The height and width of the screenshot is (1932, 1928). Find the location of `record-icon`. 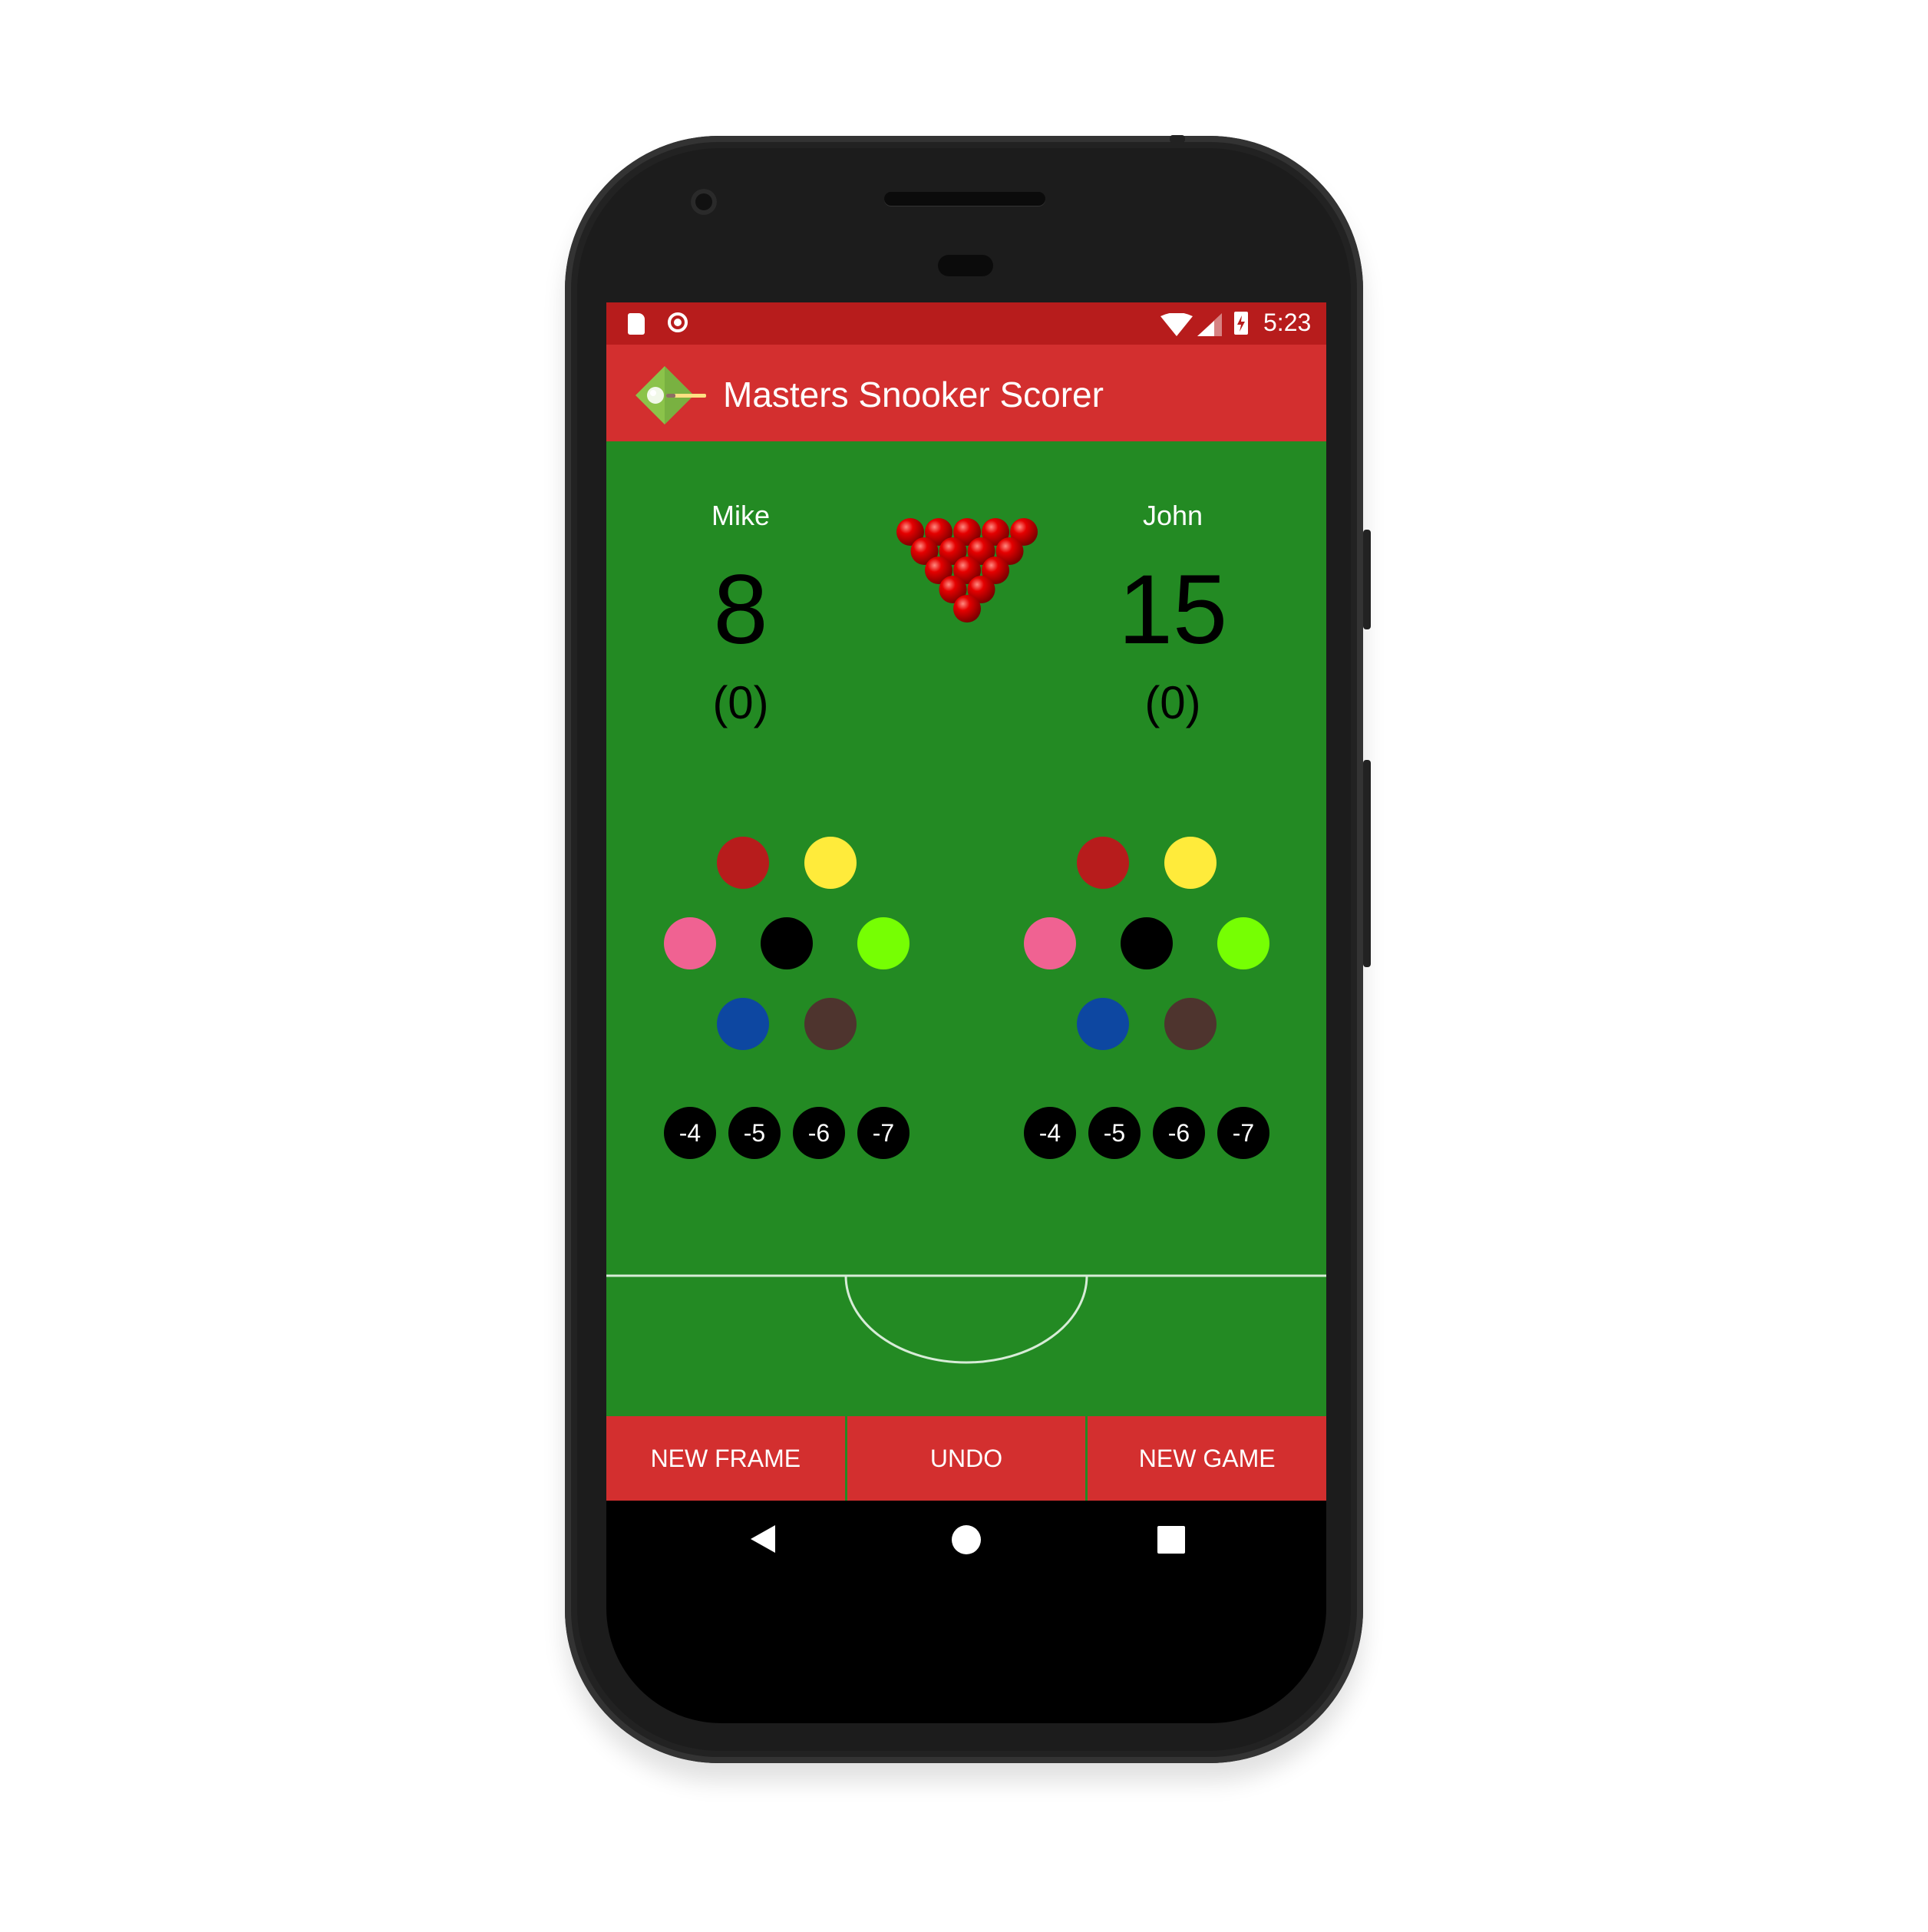

record-icon is located at coordinates (678, 322).